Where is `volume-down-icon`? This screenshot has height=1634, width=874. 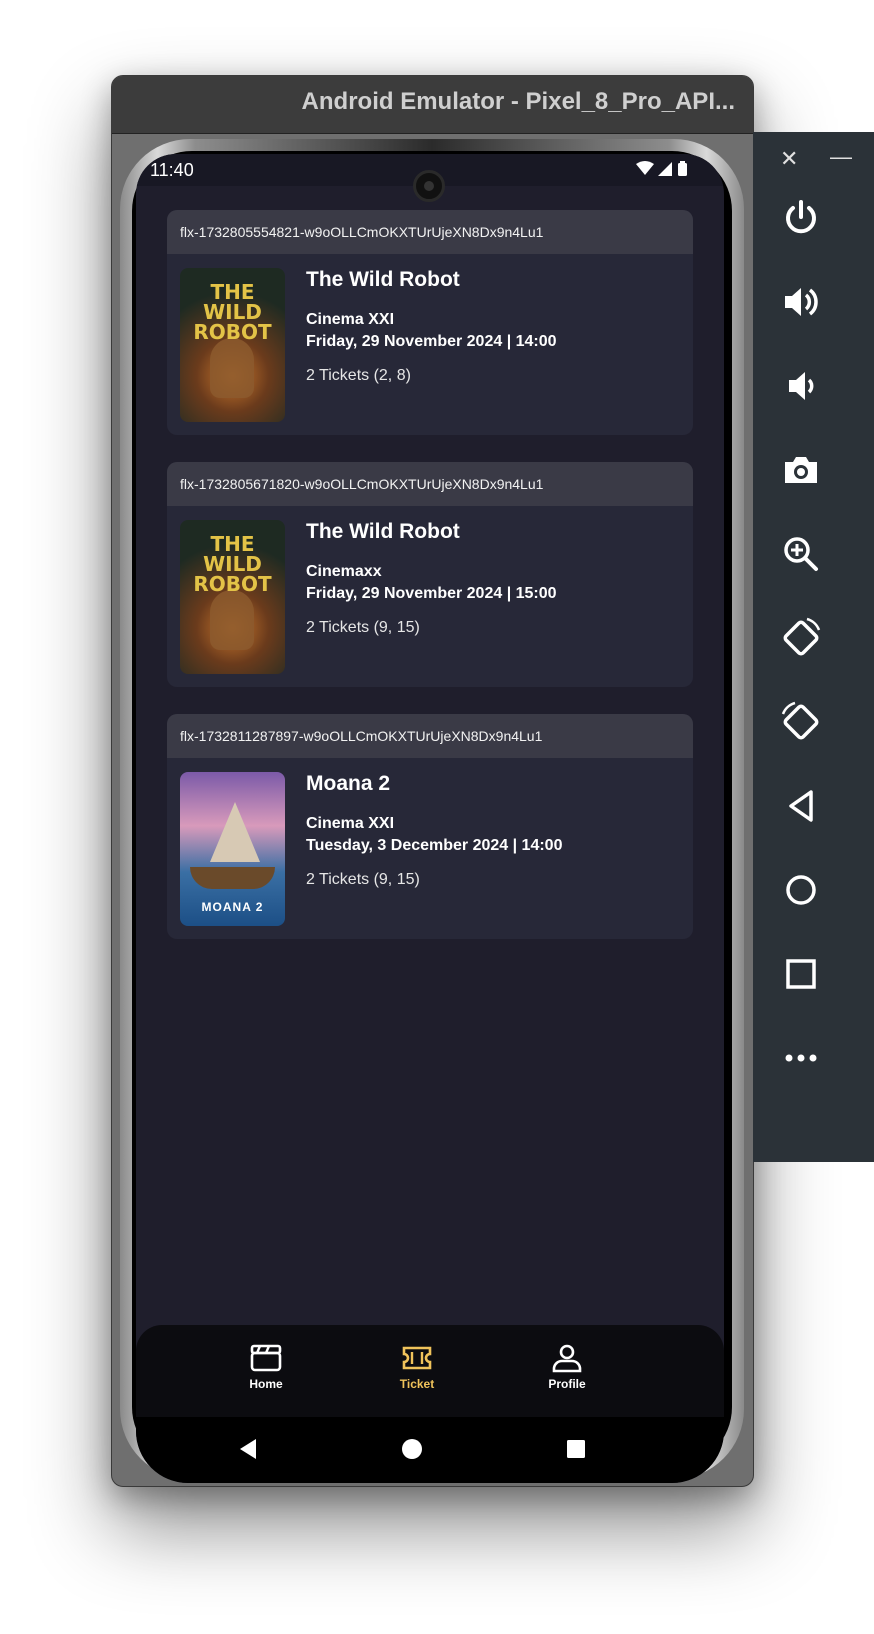
volume-down-icon is located at coordinates (801, 386).